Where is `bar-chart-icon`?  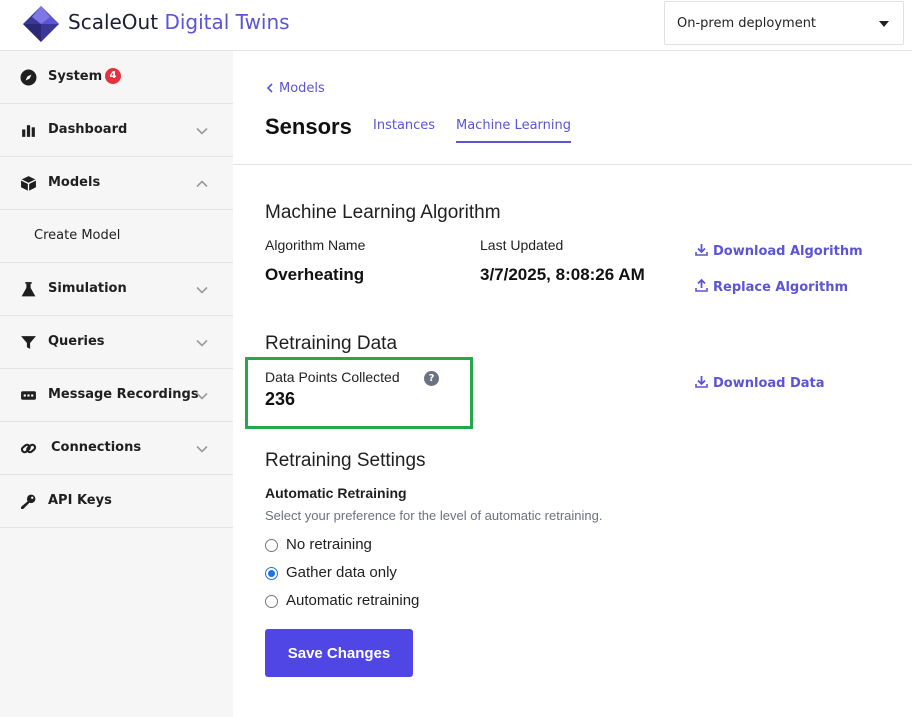 bar-chart-icon is located at coordinates (28, 131).